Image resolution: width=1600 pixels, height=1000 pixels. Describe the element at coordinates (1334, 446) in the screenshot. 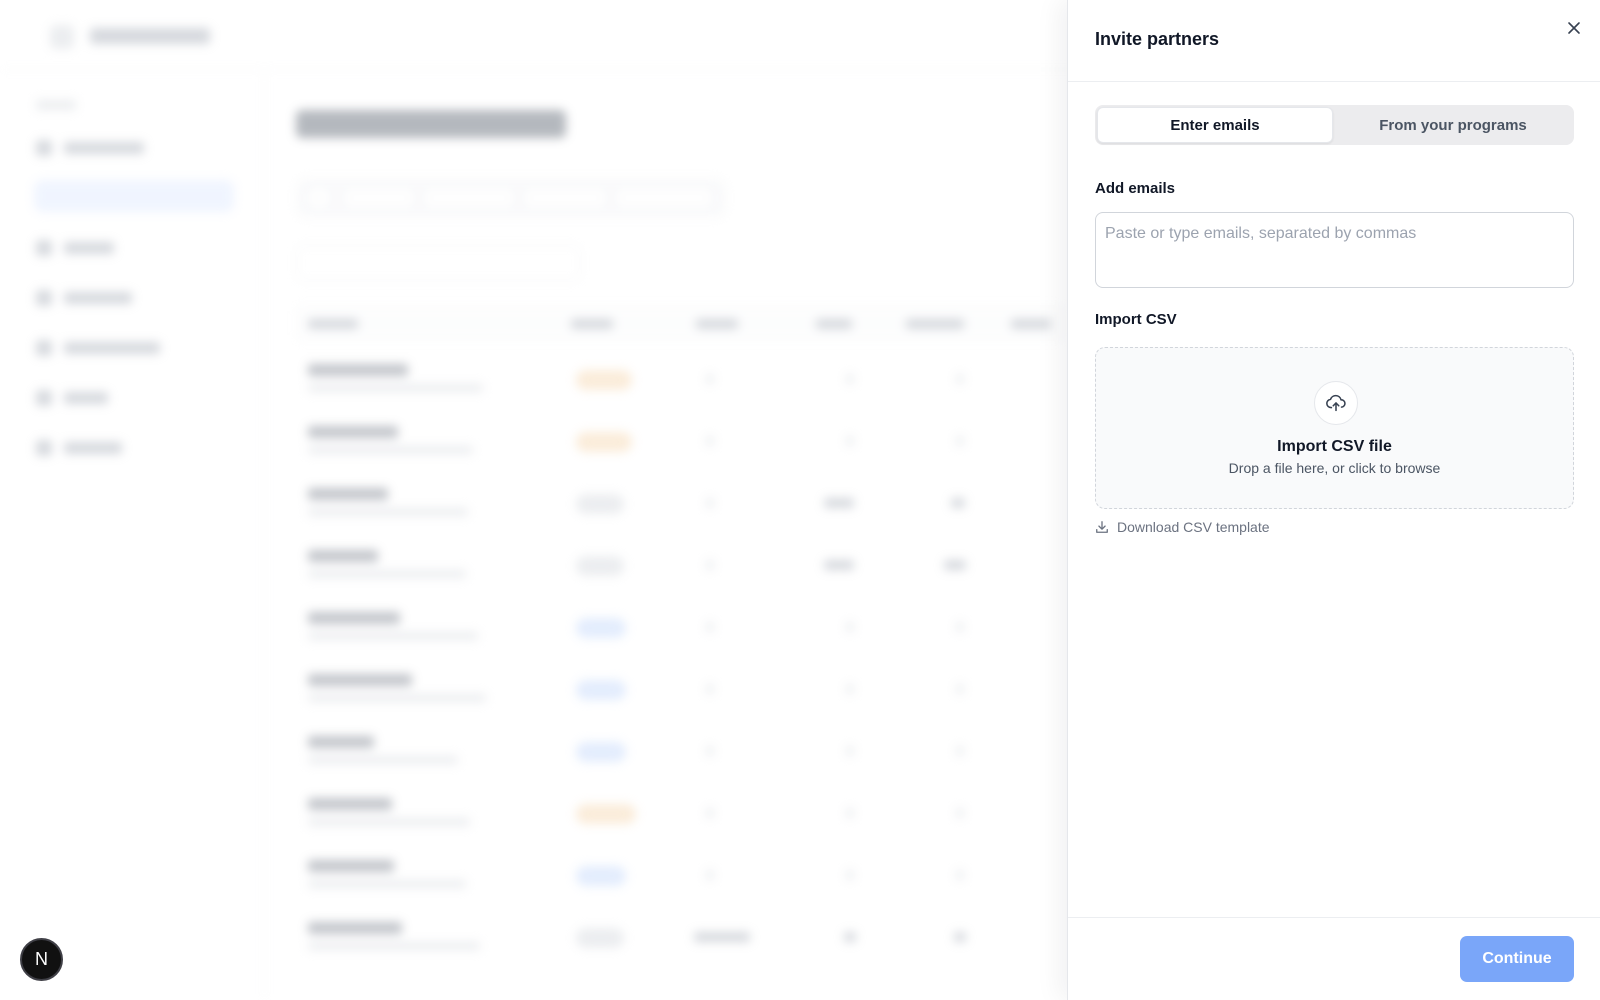

I see `dropzone-title: Import CSV file` at that location.